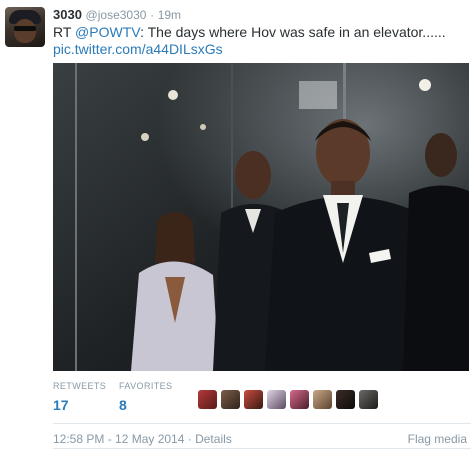 The height and width of the screenshot is (456, 474). Describe the element at coordinates (80, 386) in the screenshot. I see `retweets-label: RETWEETS` at that location.